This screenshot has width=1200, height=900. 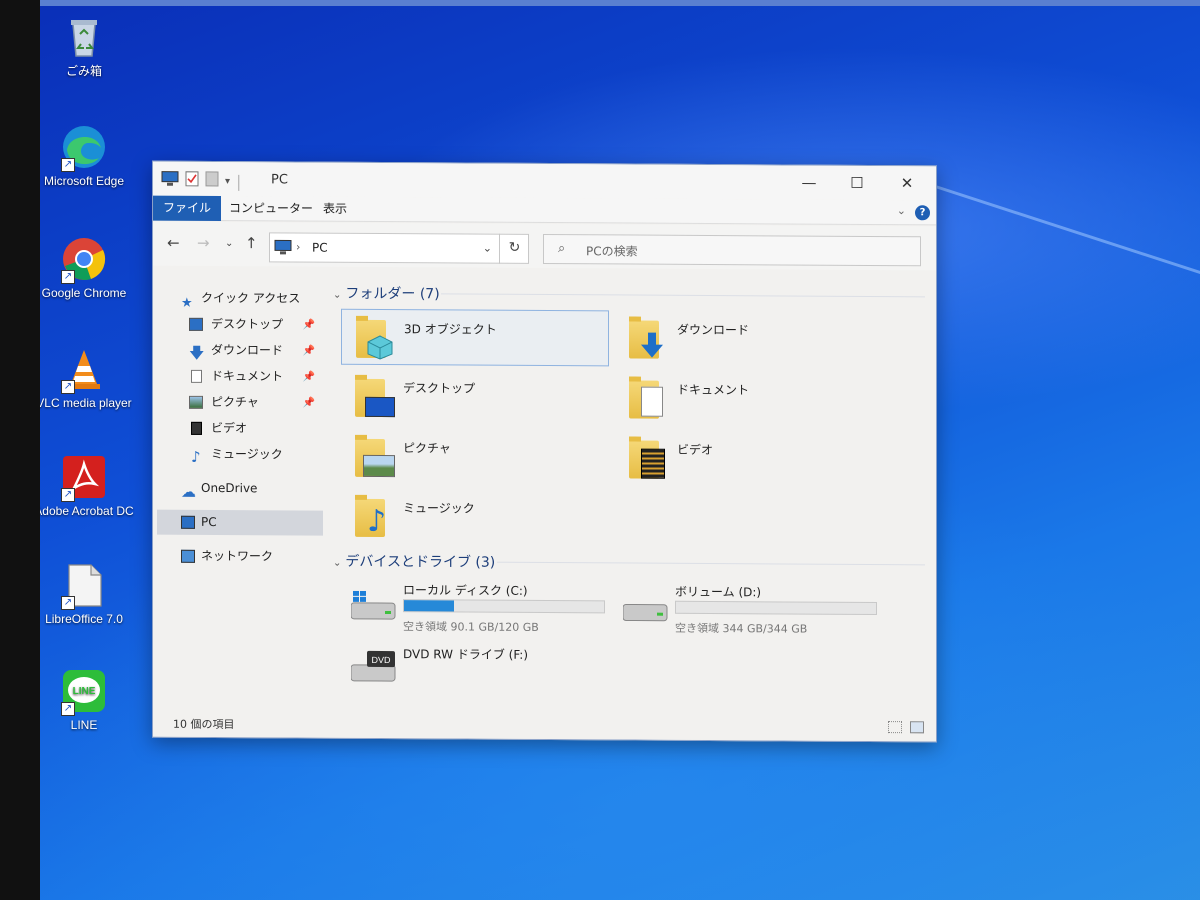 What do you see at coordinates (439, 388) in the screenshot?
I see `folder-label: デスクトップ` at bounding box center [439, 388].